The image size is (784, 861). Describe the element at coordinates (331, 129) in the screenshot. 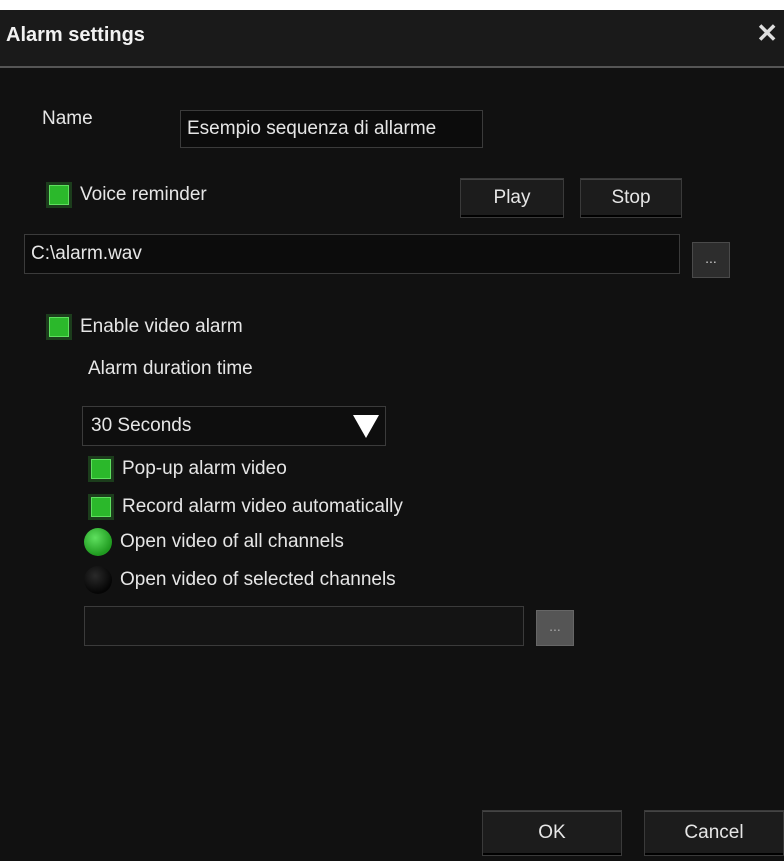

I see `name-input` at that location.